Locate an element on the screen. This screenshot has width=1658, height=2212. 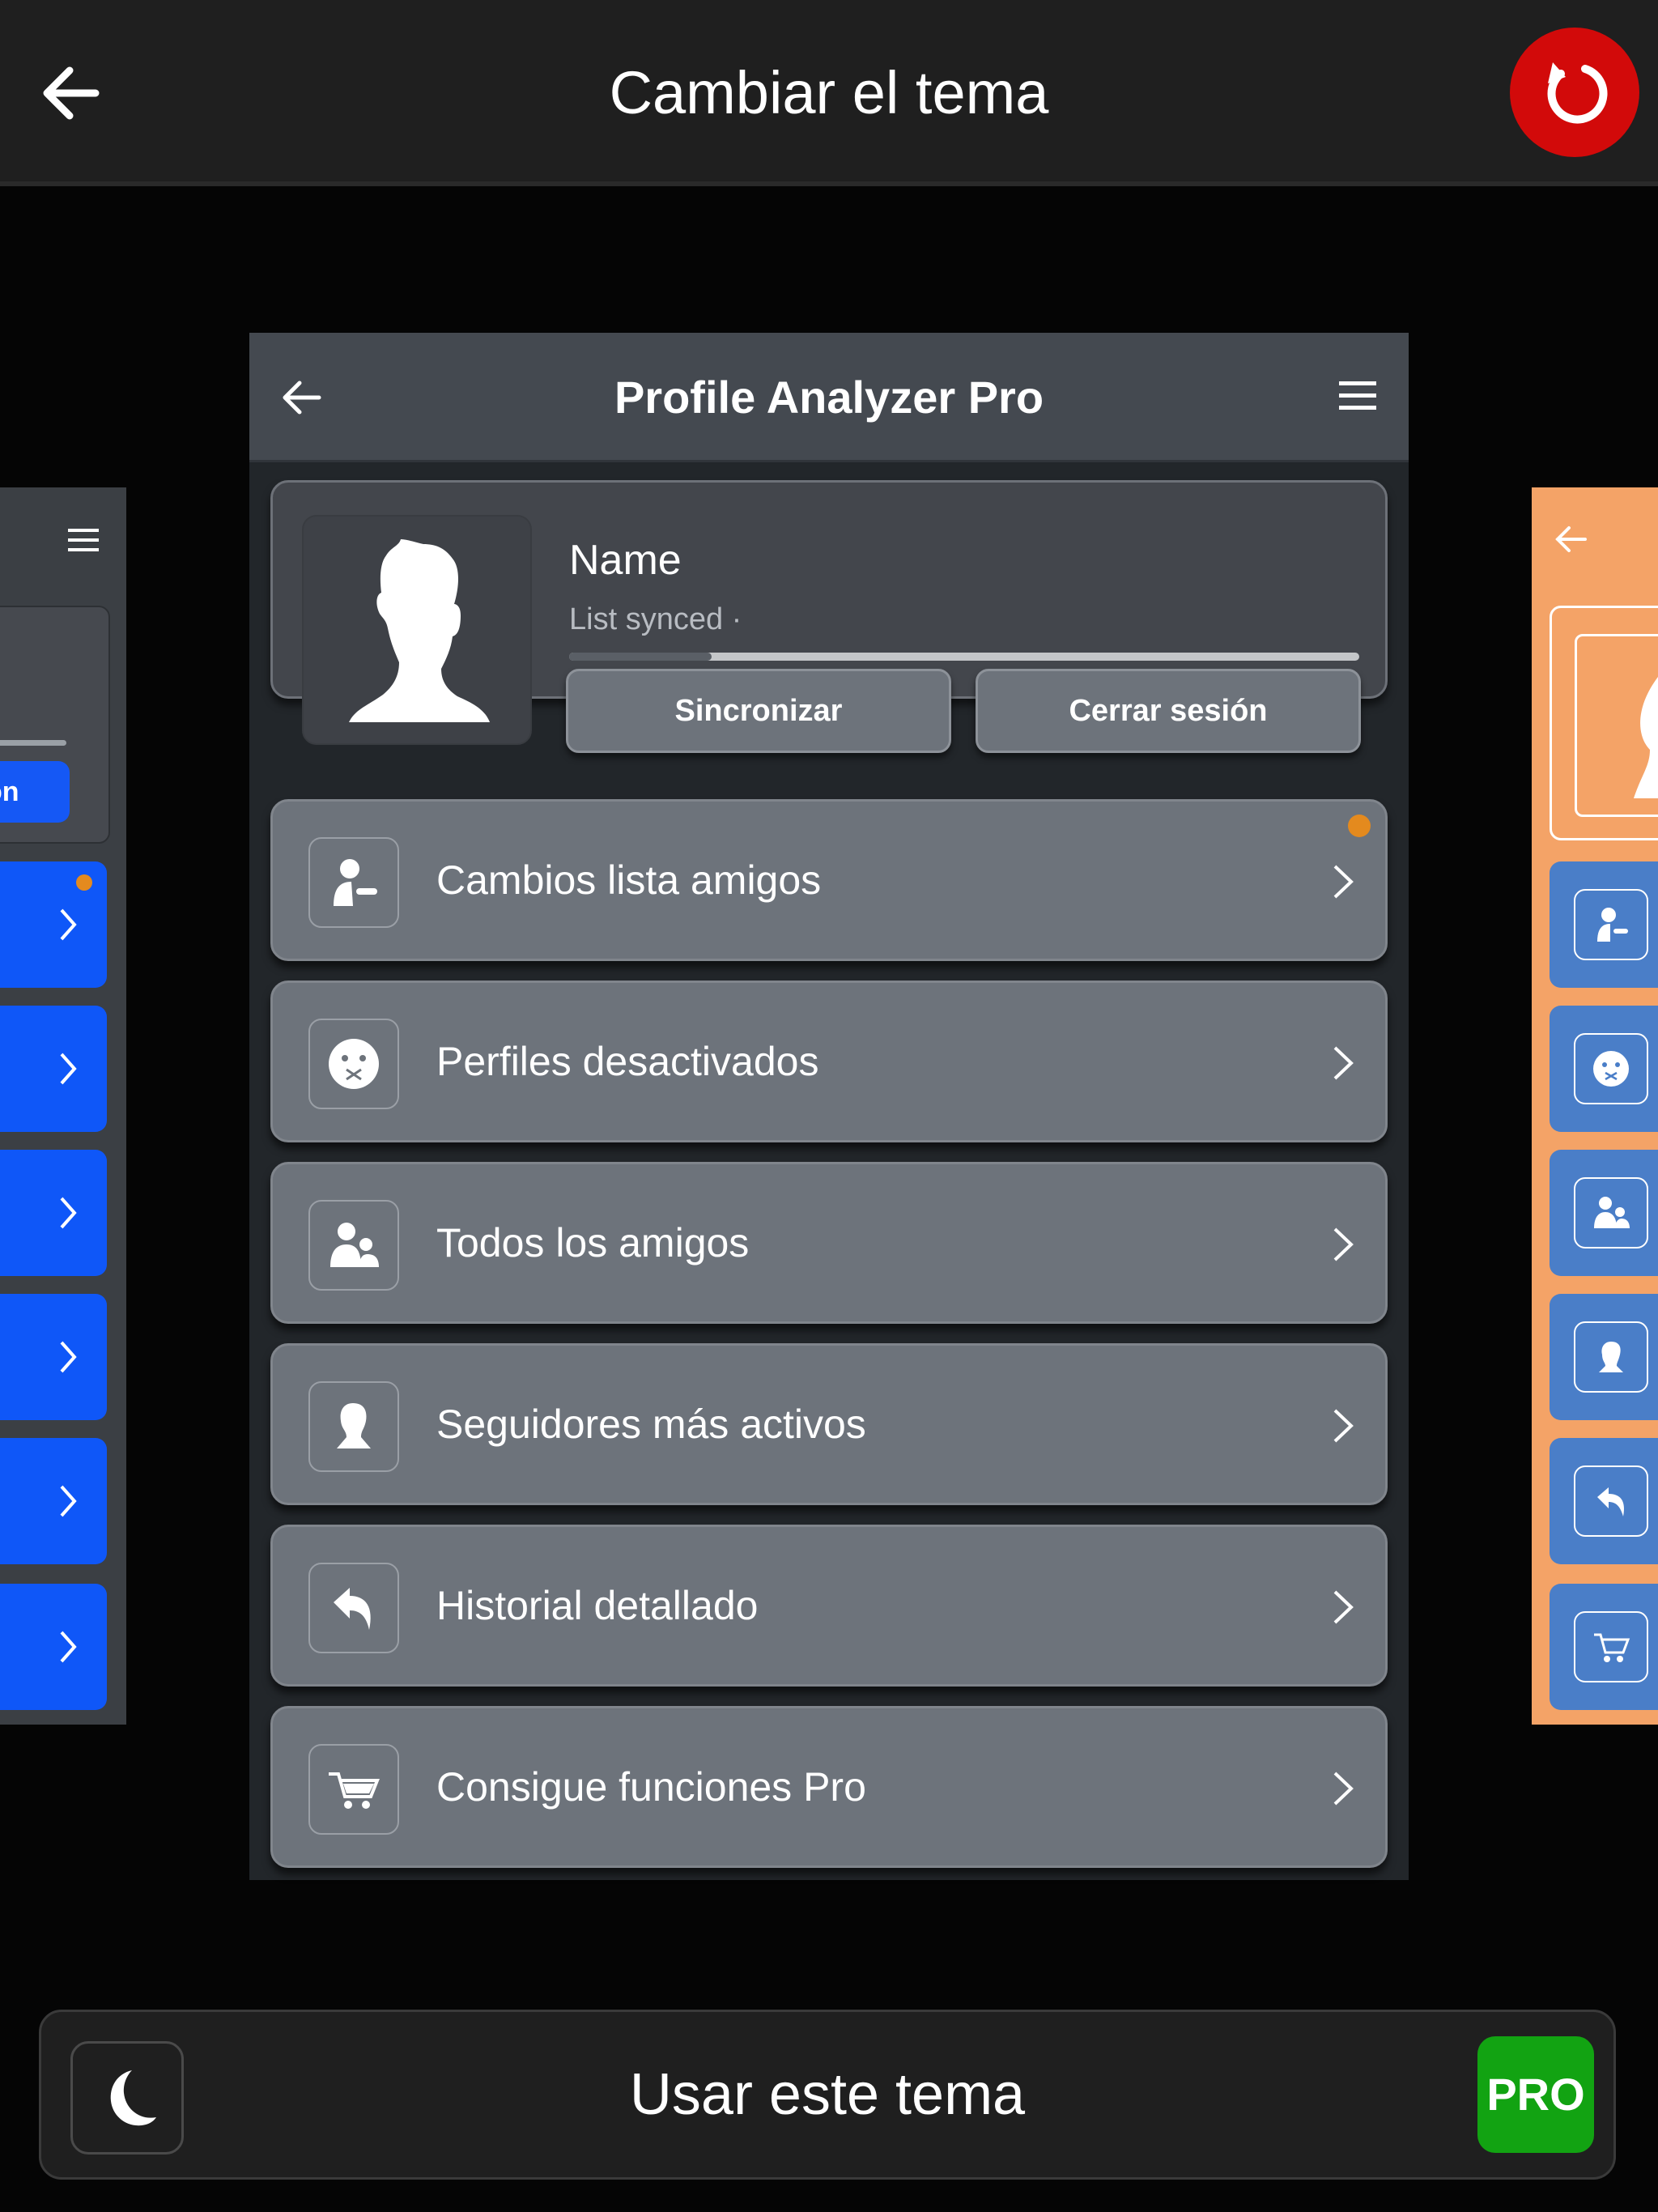
menu-item-label: Consigue funciones Pro is located at coordinates (651, 1787).